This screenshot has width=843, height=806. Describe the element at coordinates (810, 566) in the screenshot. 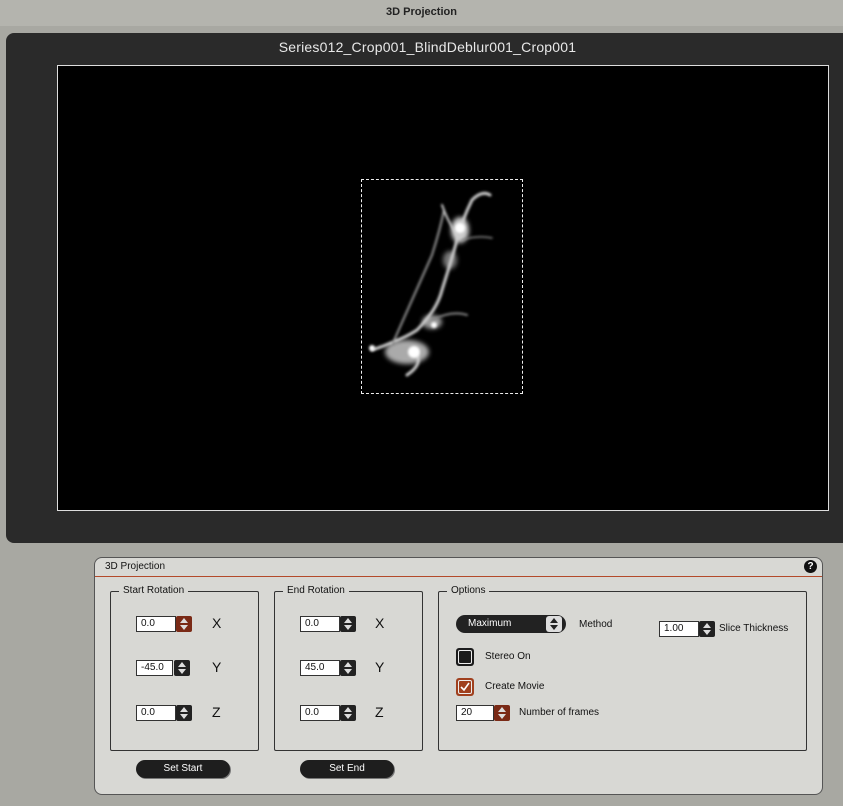

I see `question-mark-icon: ?` at that location.